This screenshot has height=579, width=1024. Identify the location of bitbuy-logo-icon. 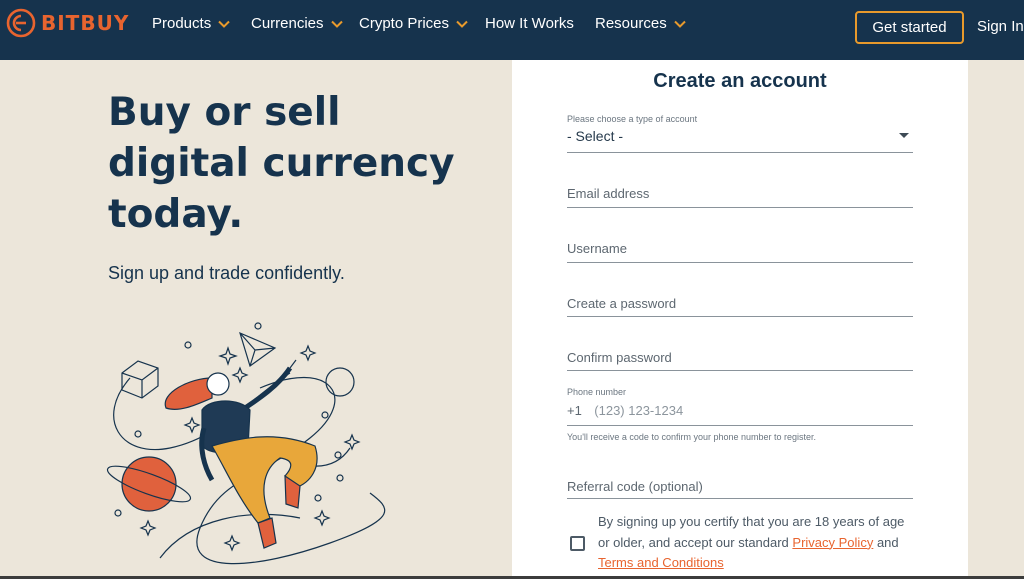
(21, 23).